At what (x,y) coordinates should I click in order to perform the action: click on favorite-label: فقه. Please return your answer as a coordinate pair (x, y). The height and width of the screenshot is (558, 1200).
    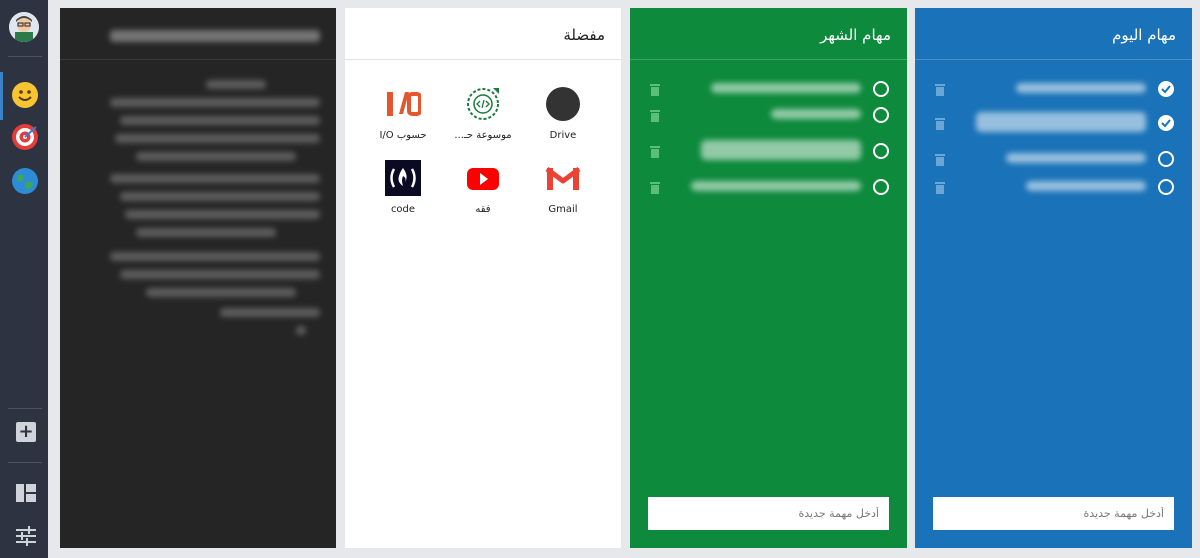
    Looking at the image, I should click on (483, 209).